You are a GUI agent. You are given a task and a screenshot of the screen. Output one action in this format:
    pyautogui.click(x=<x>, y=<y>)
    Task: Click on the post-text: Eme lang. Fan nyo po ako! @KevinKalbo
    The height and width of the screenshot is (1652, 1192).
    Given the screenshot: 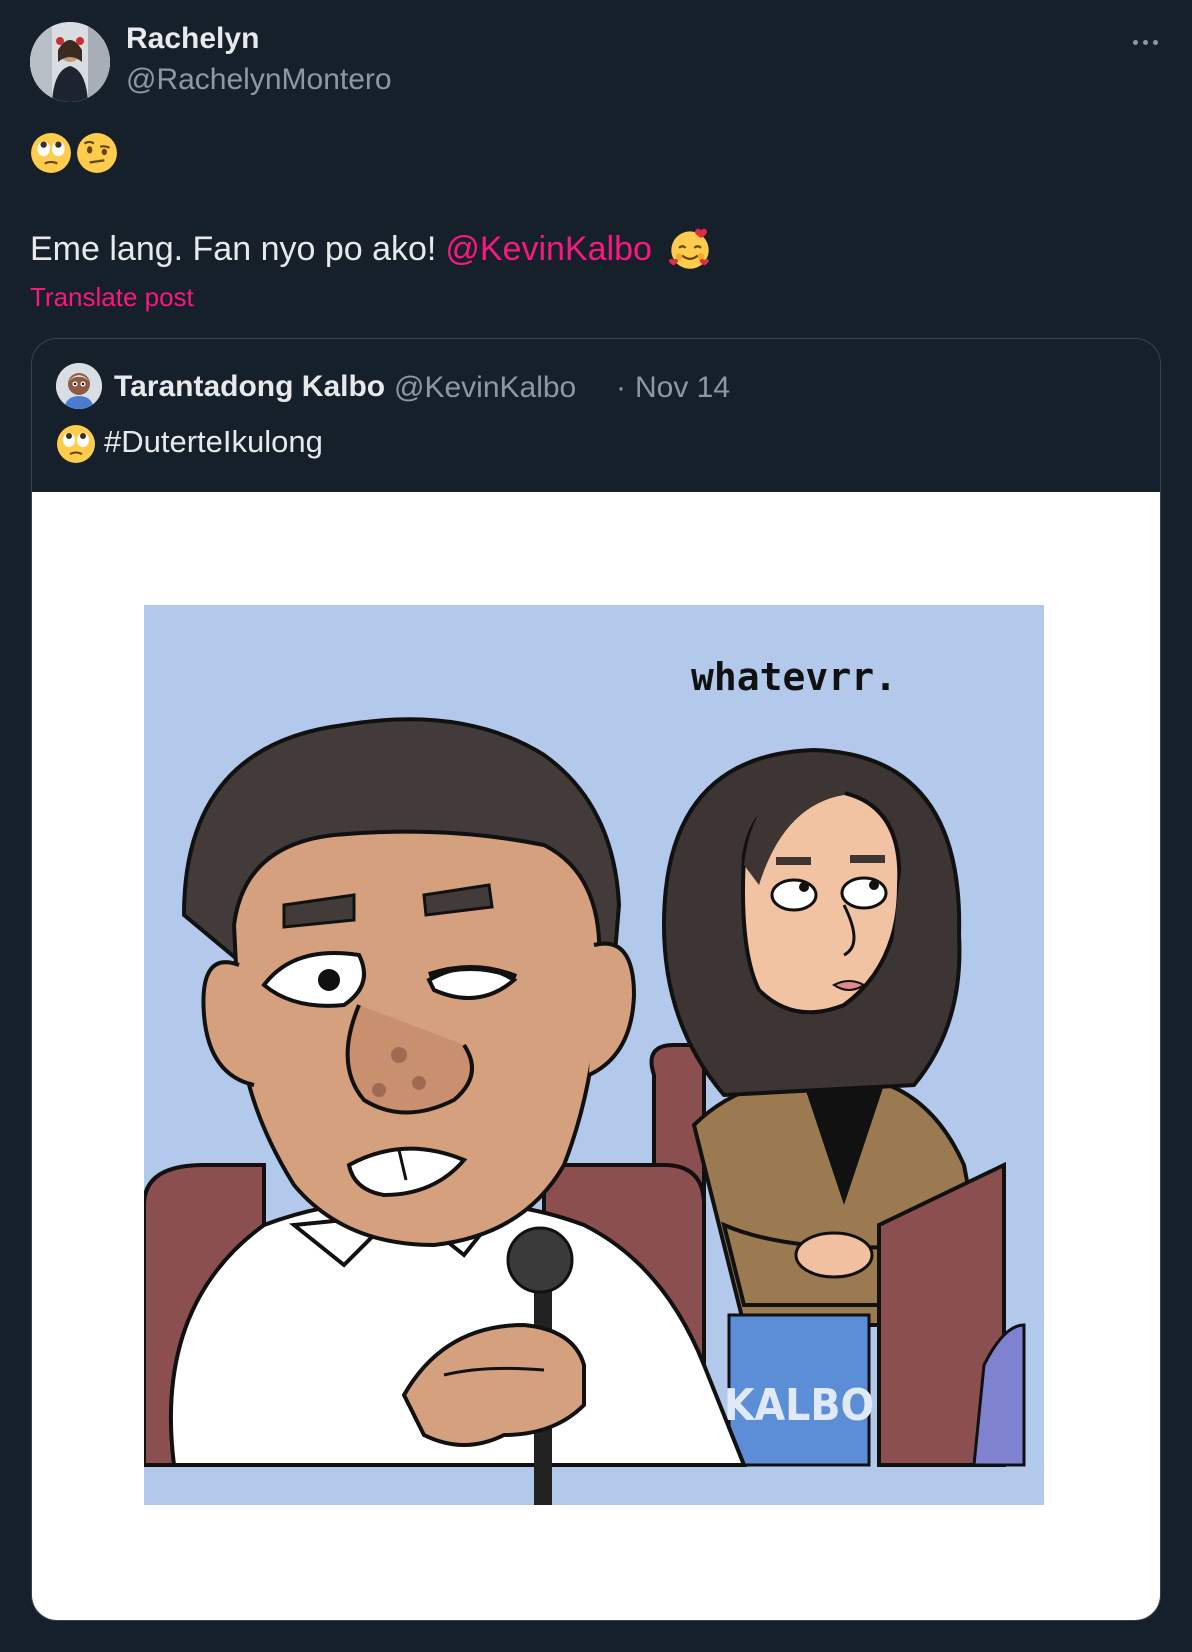 What is the action you would take?
    pyautogui.click(x=371, y=249)
    